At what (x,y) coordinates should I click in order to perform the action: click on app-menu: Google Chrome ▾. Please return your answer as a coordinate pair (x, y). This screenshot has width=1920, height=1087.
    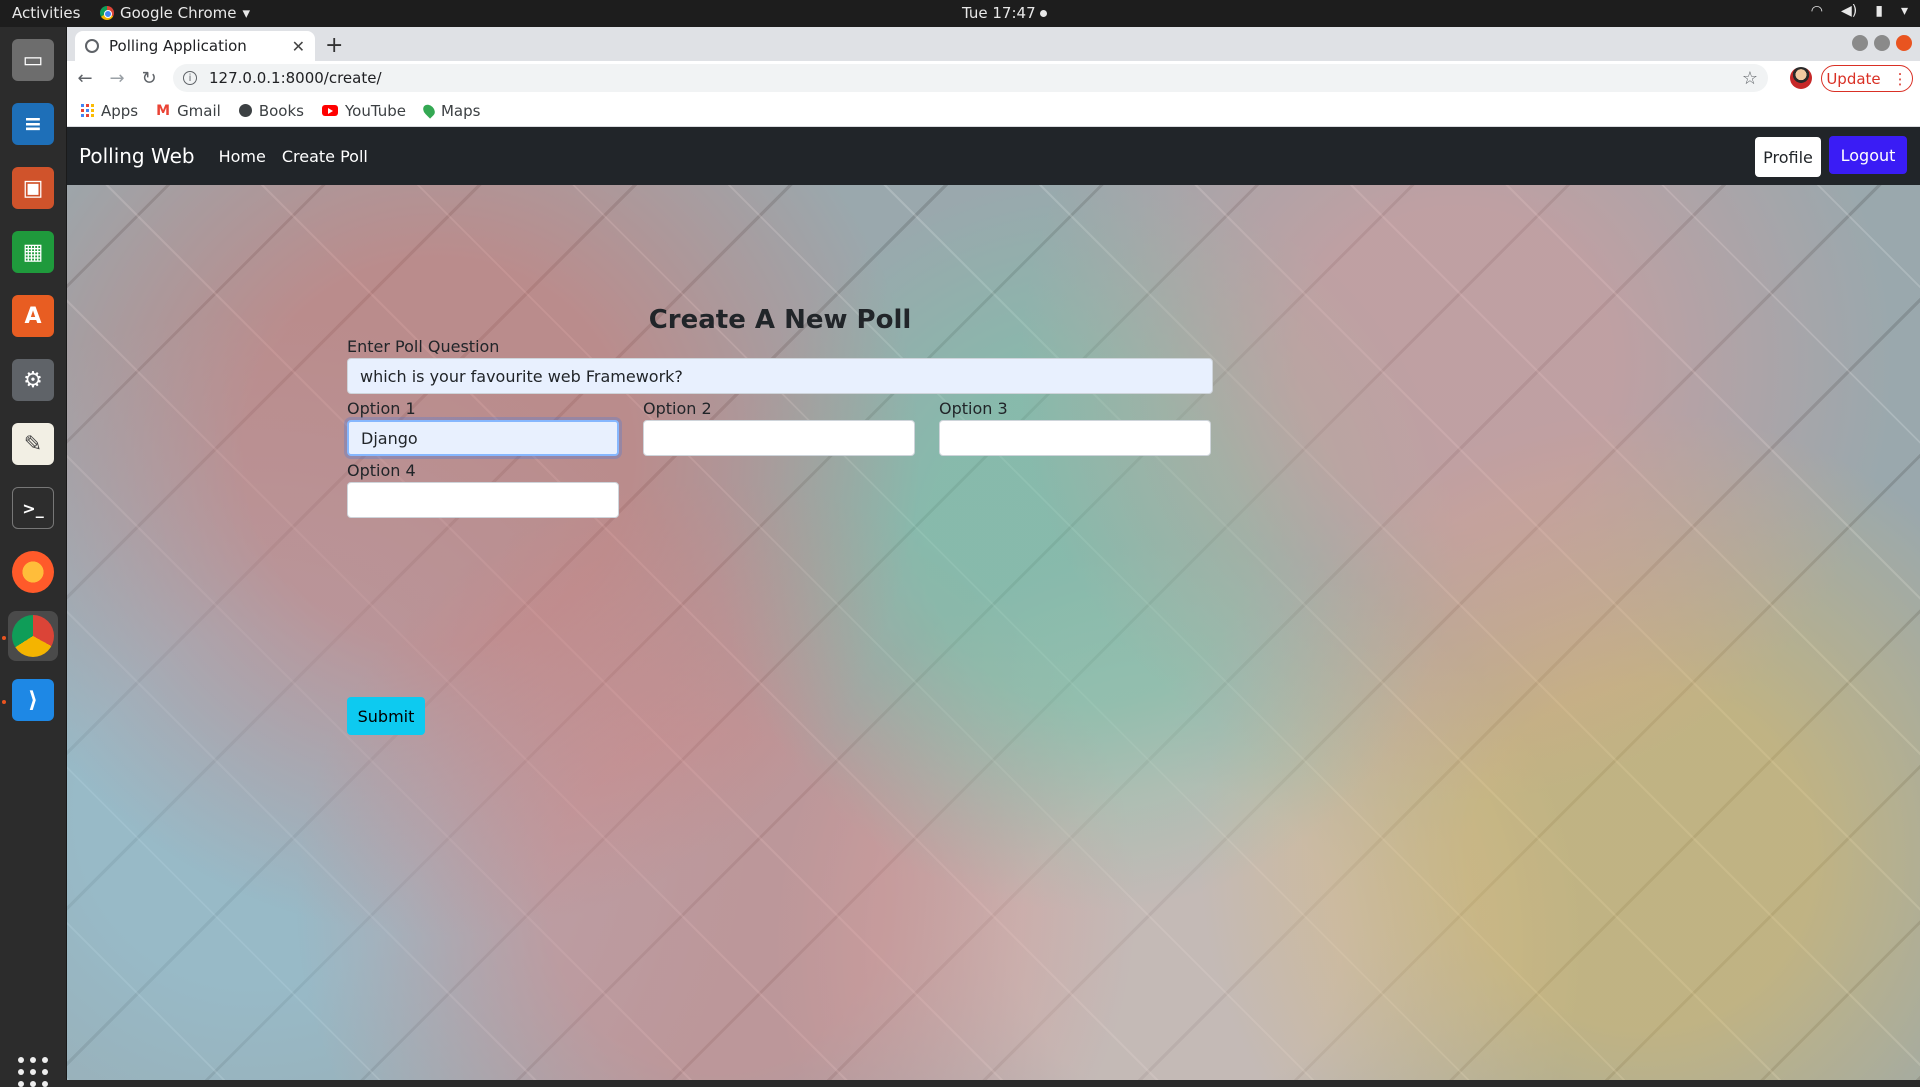
    Looking at the image, I should click on (175, 13).